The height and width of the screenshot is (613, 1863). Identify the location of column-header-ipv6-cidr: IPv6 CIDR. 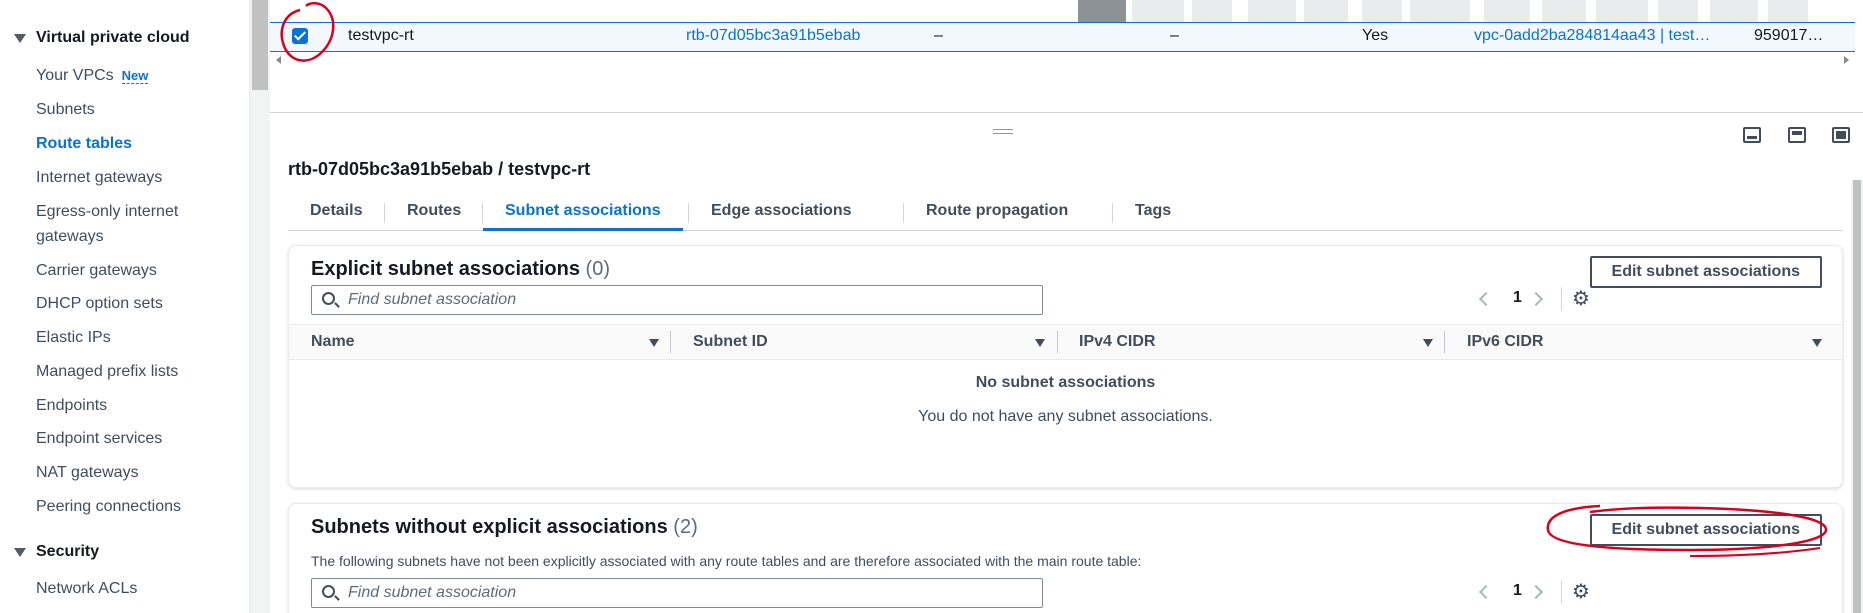
(1505, 342).